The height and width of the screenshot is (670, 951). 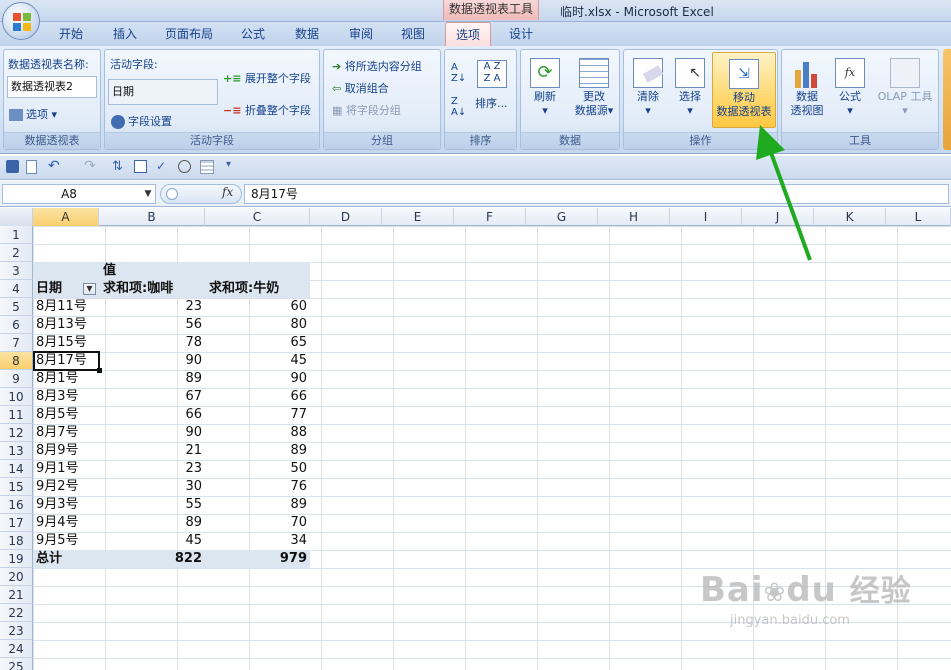 What do you see at coordinates (16, 613) in the screenshot?
I see `row-header-22: 22` at bounding box center [16, 613].